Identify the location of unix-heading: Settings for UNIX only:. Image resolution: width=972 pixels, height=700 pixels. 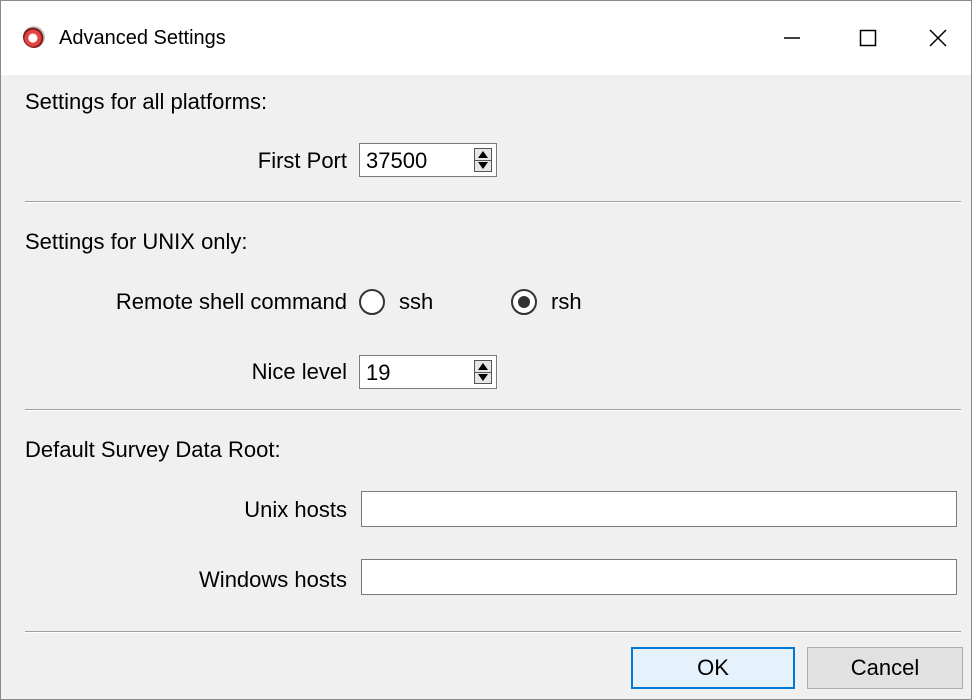
(136, 241).